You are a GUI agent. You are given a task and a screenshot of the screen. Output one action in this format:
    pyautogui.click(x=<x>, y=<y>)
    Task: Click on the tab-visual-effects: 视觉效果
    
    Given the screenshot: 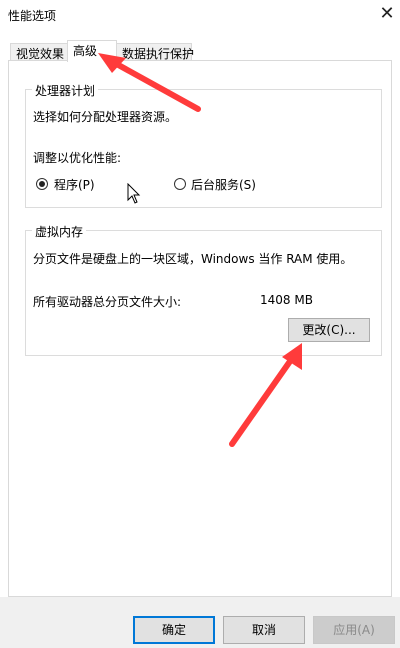 What is the action you would take?
    pyautogui.click(x=39, y=52)
    